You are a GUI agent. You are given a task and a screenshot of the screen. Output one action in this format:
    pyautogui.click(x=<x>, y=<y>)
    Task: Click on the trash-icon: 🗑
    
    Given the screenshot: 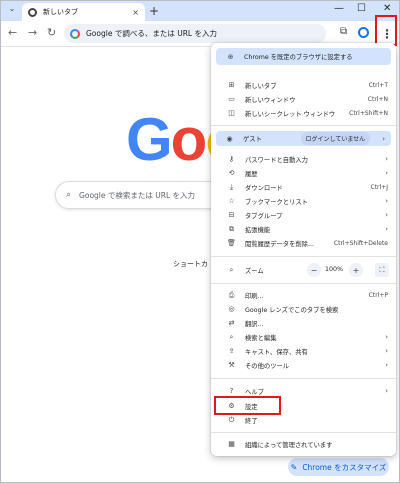 What is the action you would take?
    pyautogui.click(x=231, y=243)
    